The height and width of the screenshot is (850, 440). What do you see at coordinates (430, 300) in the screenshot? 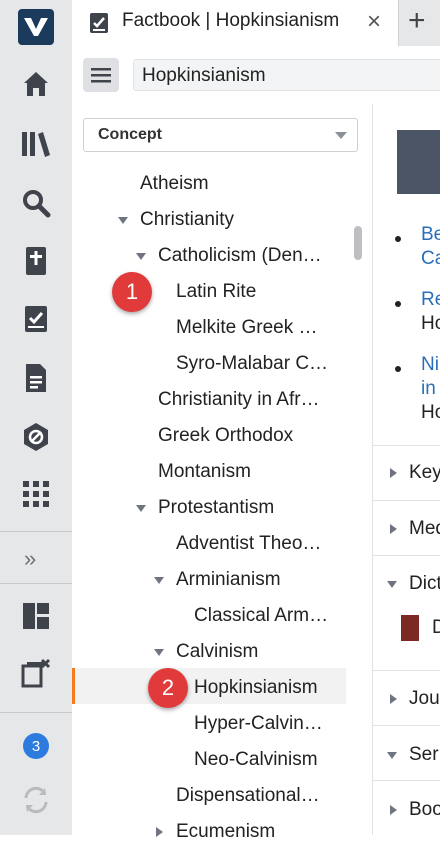
I see `related-link: Re` at bounding box center [430, 300].